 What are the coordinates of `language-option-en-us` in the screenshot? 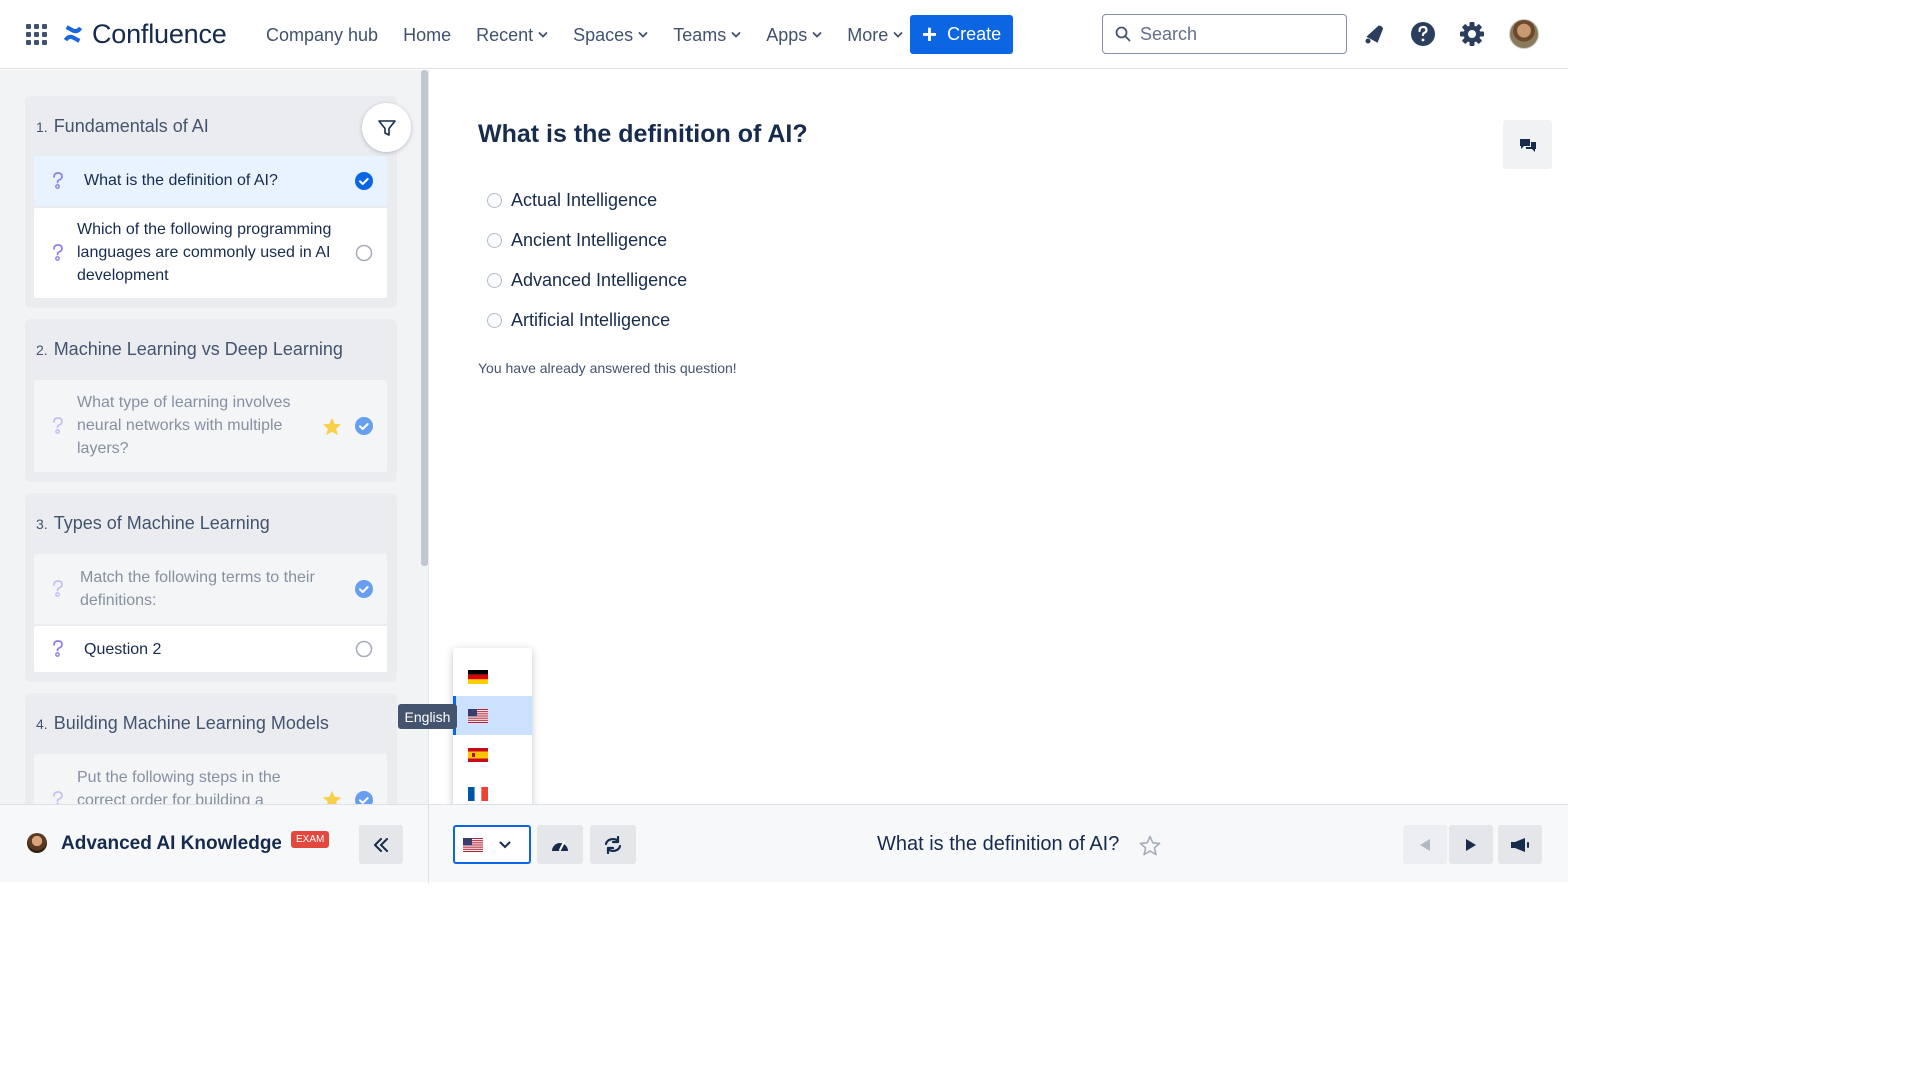 It's located at (492, 715).